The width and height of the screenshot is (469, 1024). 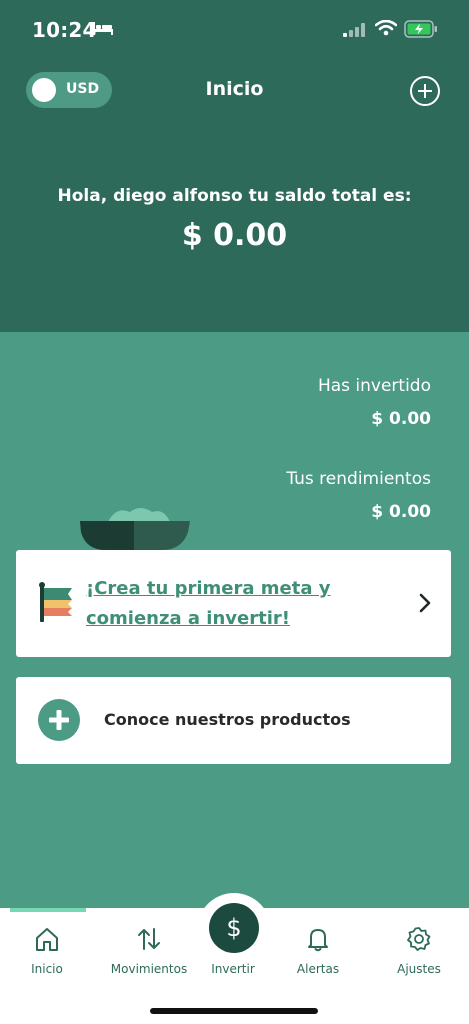 What do you see at coordinates (64, 30) in the screenshot?
I see `status-time: 10:24` at bounding box center [64, 30].